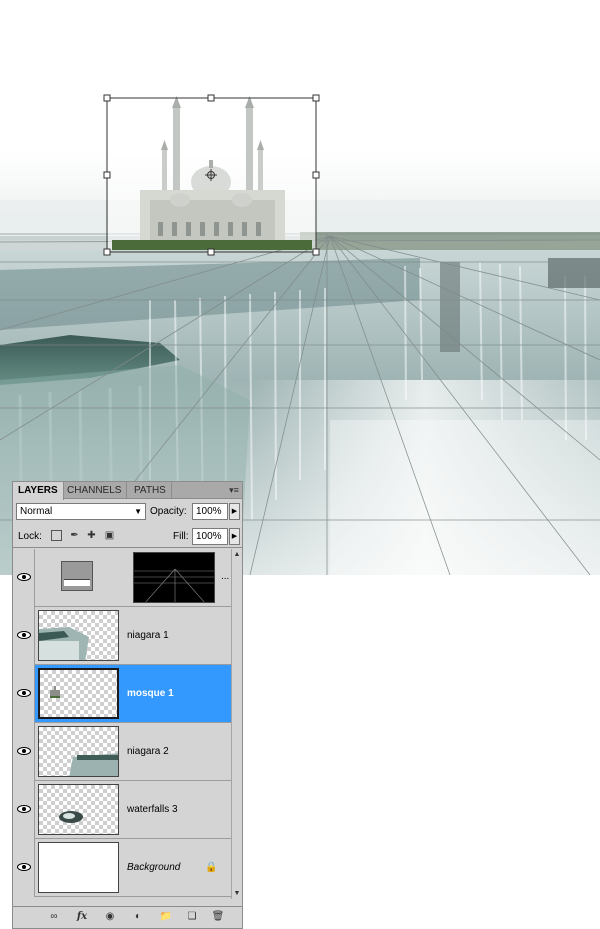 The height and width of the screenshot is (929, 600). I want to click on layers-scrollbar: ▲ ▼, so click(236, 724).